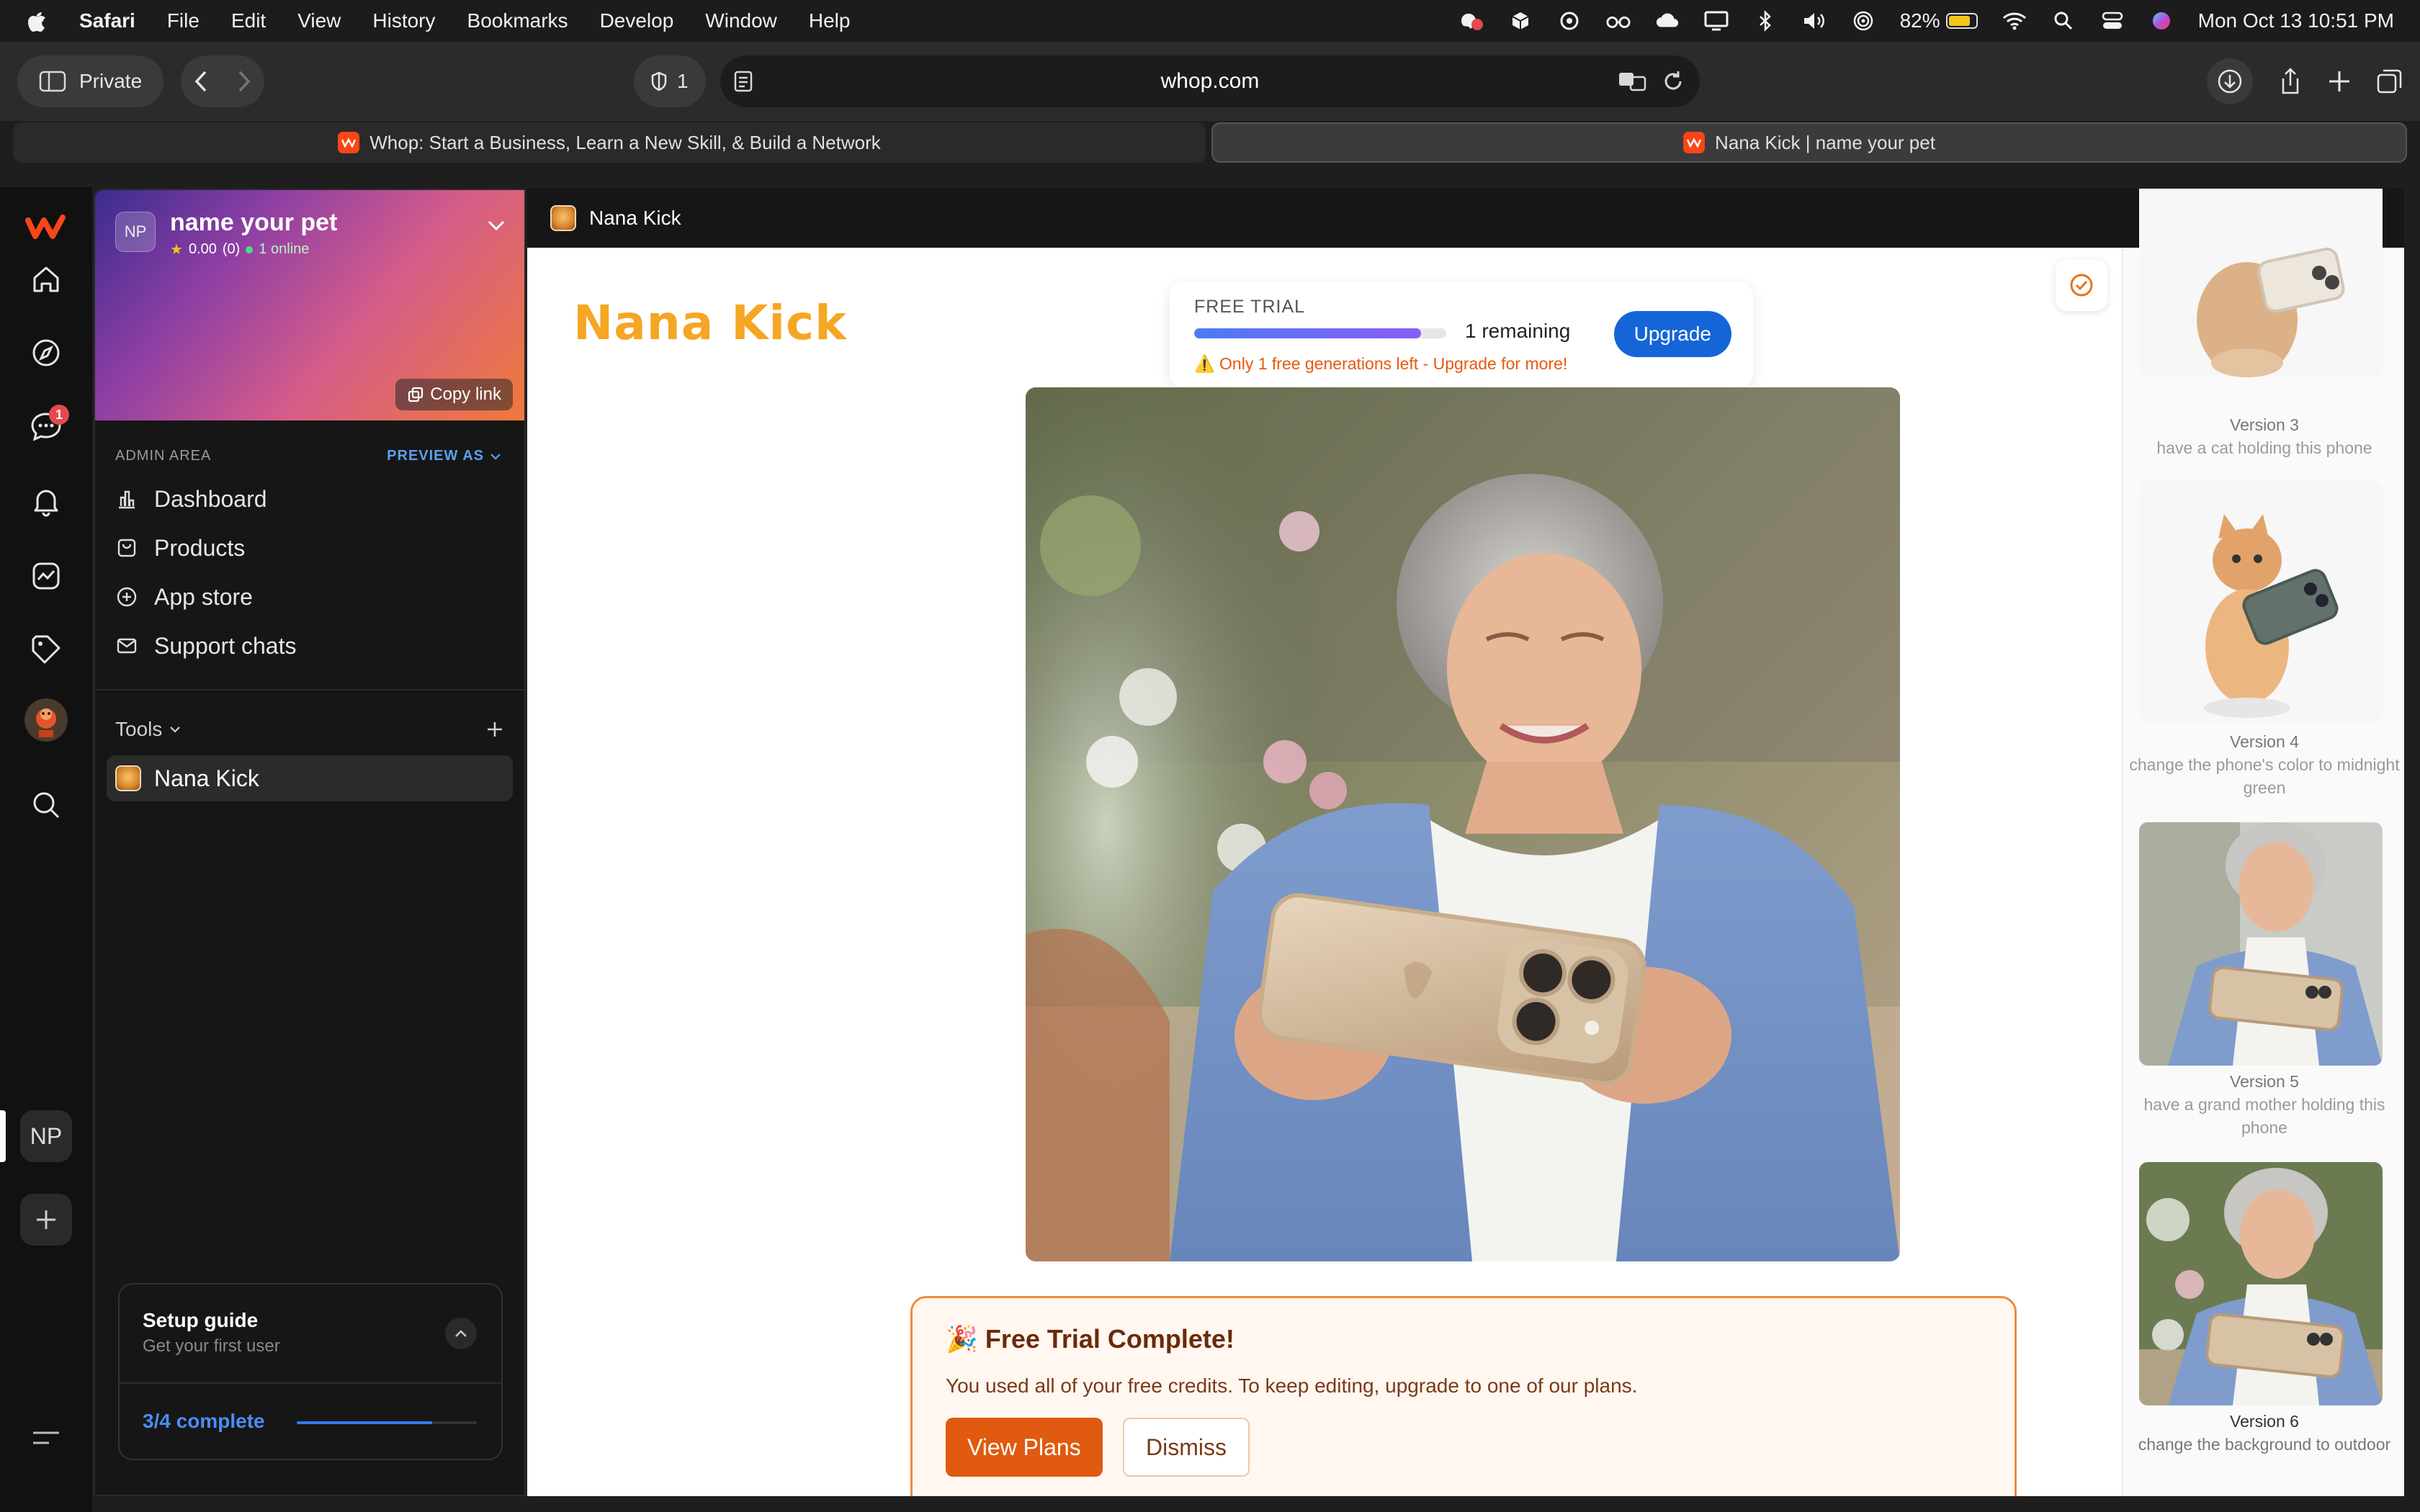  I want to click on trial-complete-title: 🎉 Free Trial Complete!, so click(1090, 1339).